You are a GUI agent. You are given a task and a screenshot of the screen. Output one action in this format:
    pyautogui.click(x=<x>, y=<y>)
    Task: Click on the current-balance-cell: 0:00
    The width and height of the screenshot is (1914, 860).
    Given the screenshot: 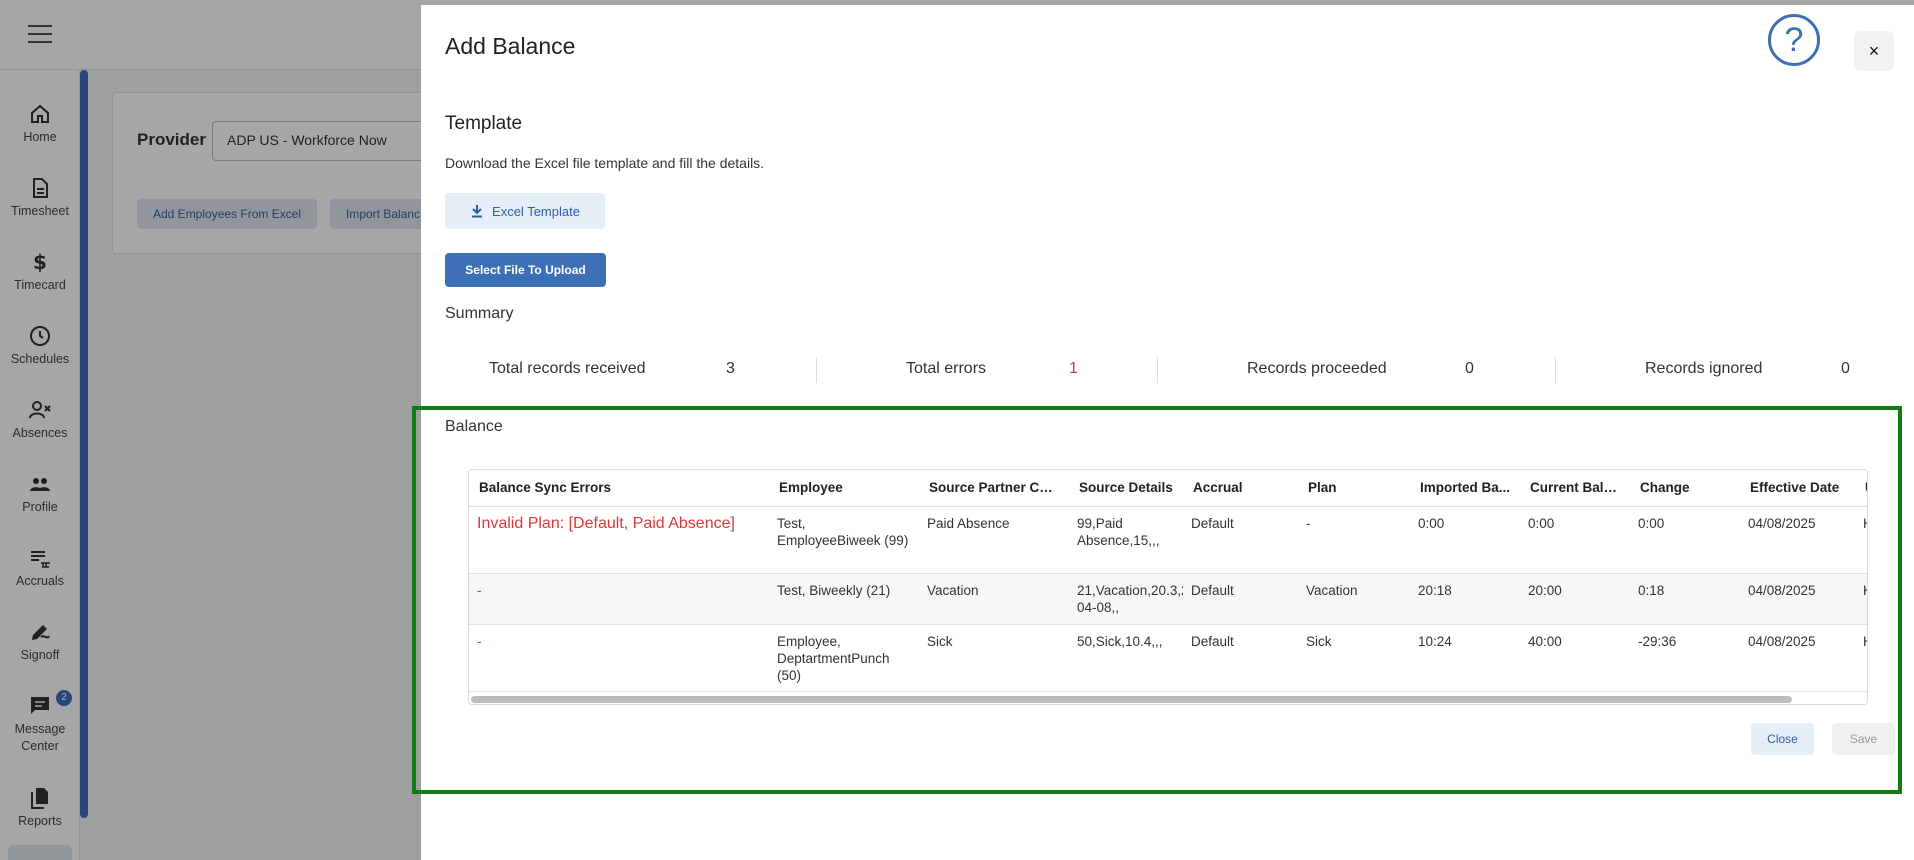 What is the action you would take?
    pyautogui.click(x=1575, y=540)
    